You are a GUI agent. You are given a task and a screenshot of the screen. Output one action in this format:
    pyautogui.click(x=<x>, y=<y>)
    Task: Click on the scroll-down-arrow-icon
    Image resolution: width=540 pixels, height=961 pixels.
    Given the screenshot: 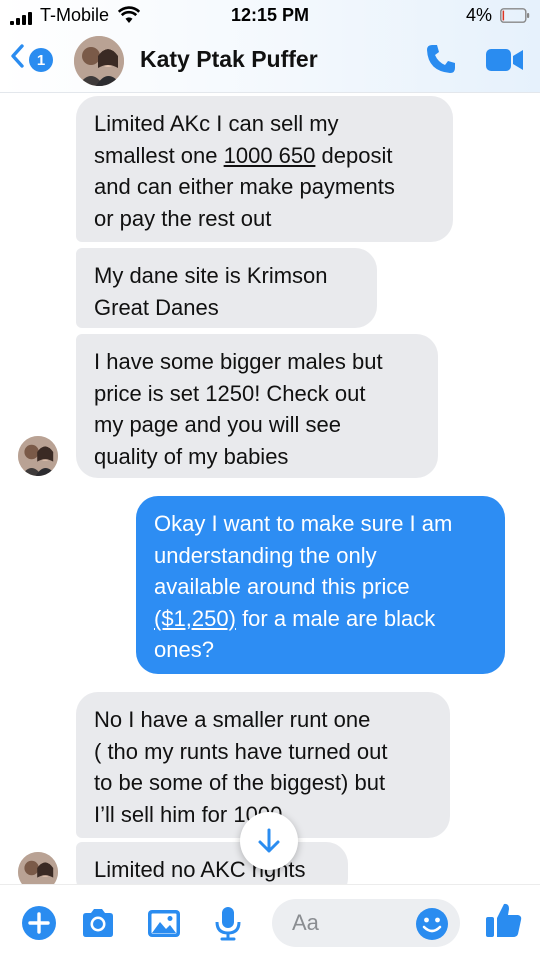 What is the action you would take?
    pyautogui.click(x=269, y=840)
    